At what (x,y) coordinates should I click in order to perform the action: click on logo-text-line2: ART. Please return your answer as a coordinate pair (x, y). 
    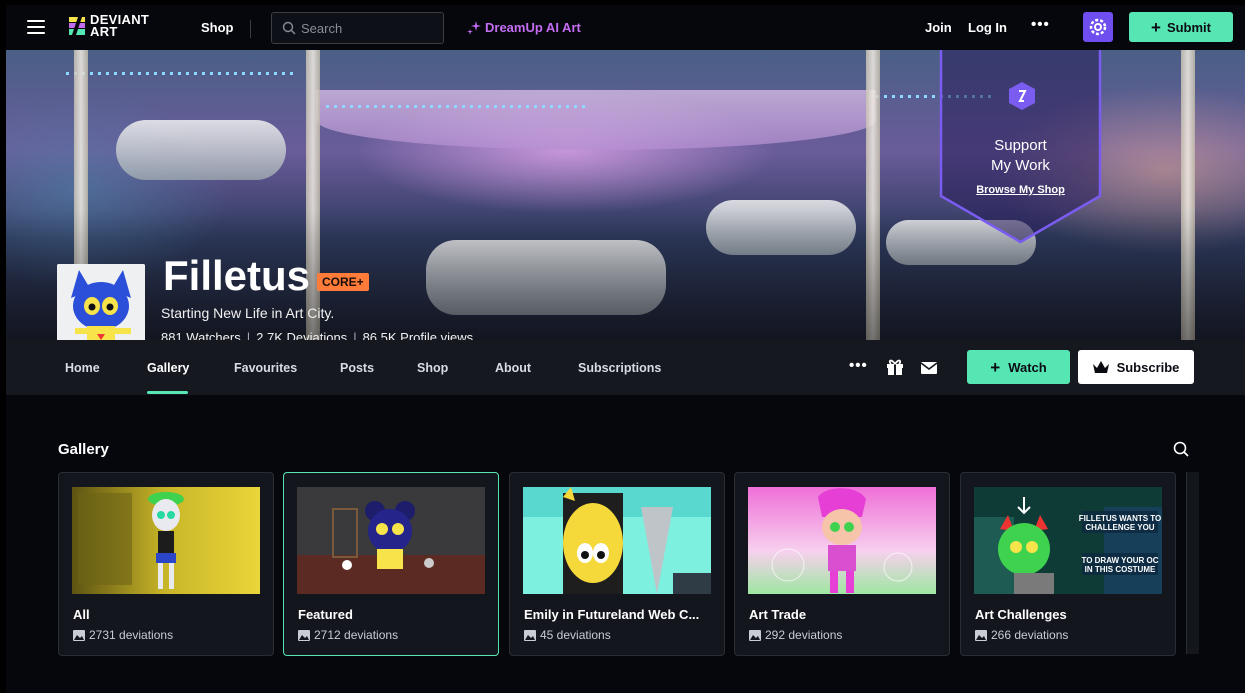
    Looking at the image, I should click on (104, 31).